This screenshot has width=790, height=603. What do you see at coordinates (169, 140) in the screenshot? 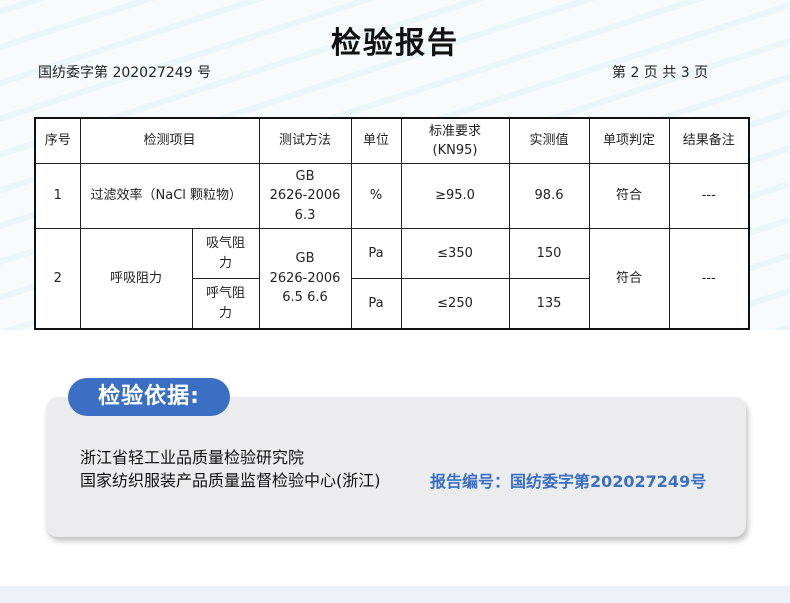
I see `header-cell: 检测项目` at bounding box center [169, 140].